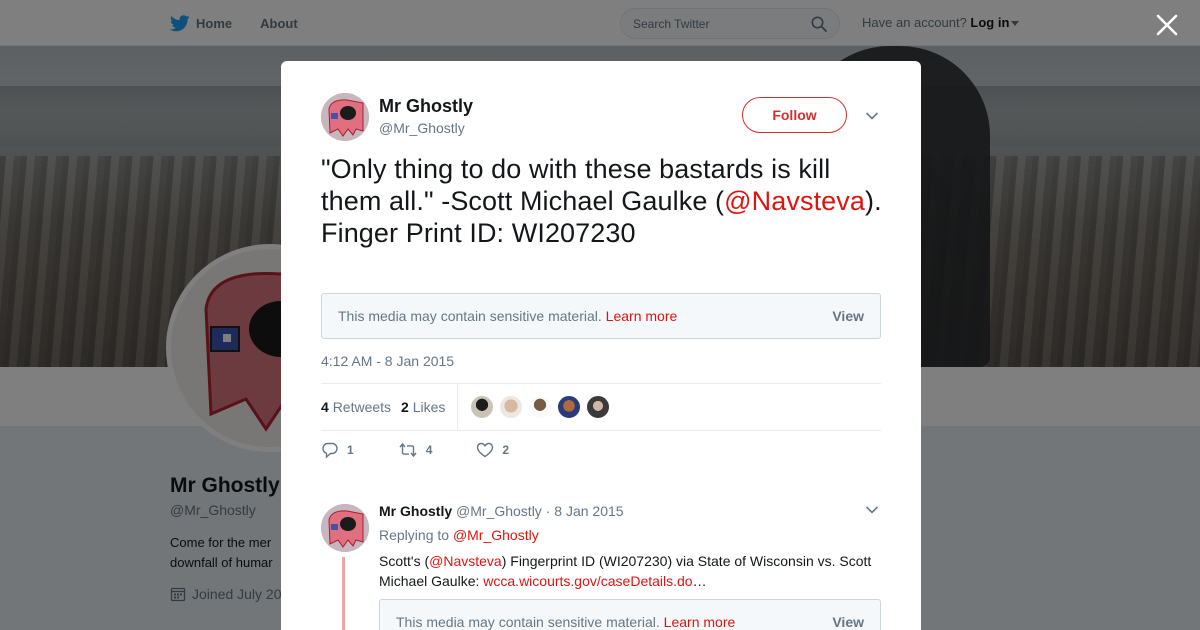  What do you see at coordinates (588, 511) in the screenshot?
I see `reply-date: 8 Jan 2015` at bounding box center [588, 511].